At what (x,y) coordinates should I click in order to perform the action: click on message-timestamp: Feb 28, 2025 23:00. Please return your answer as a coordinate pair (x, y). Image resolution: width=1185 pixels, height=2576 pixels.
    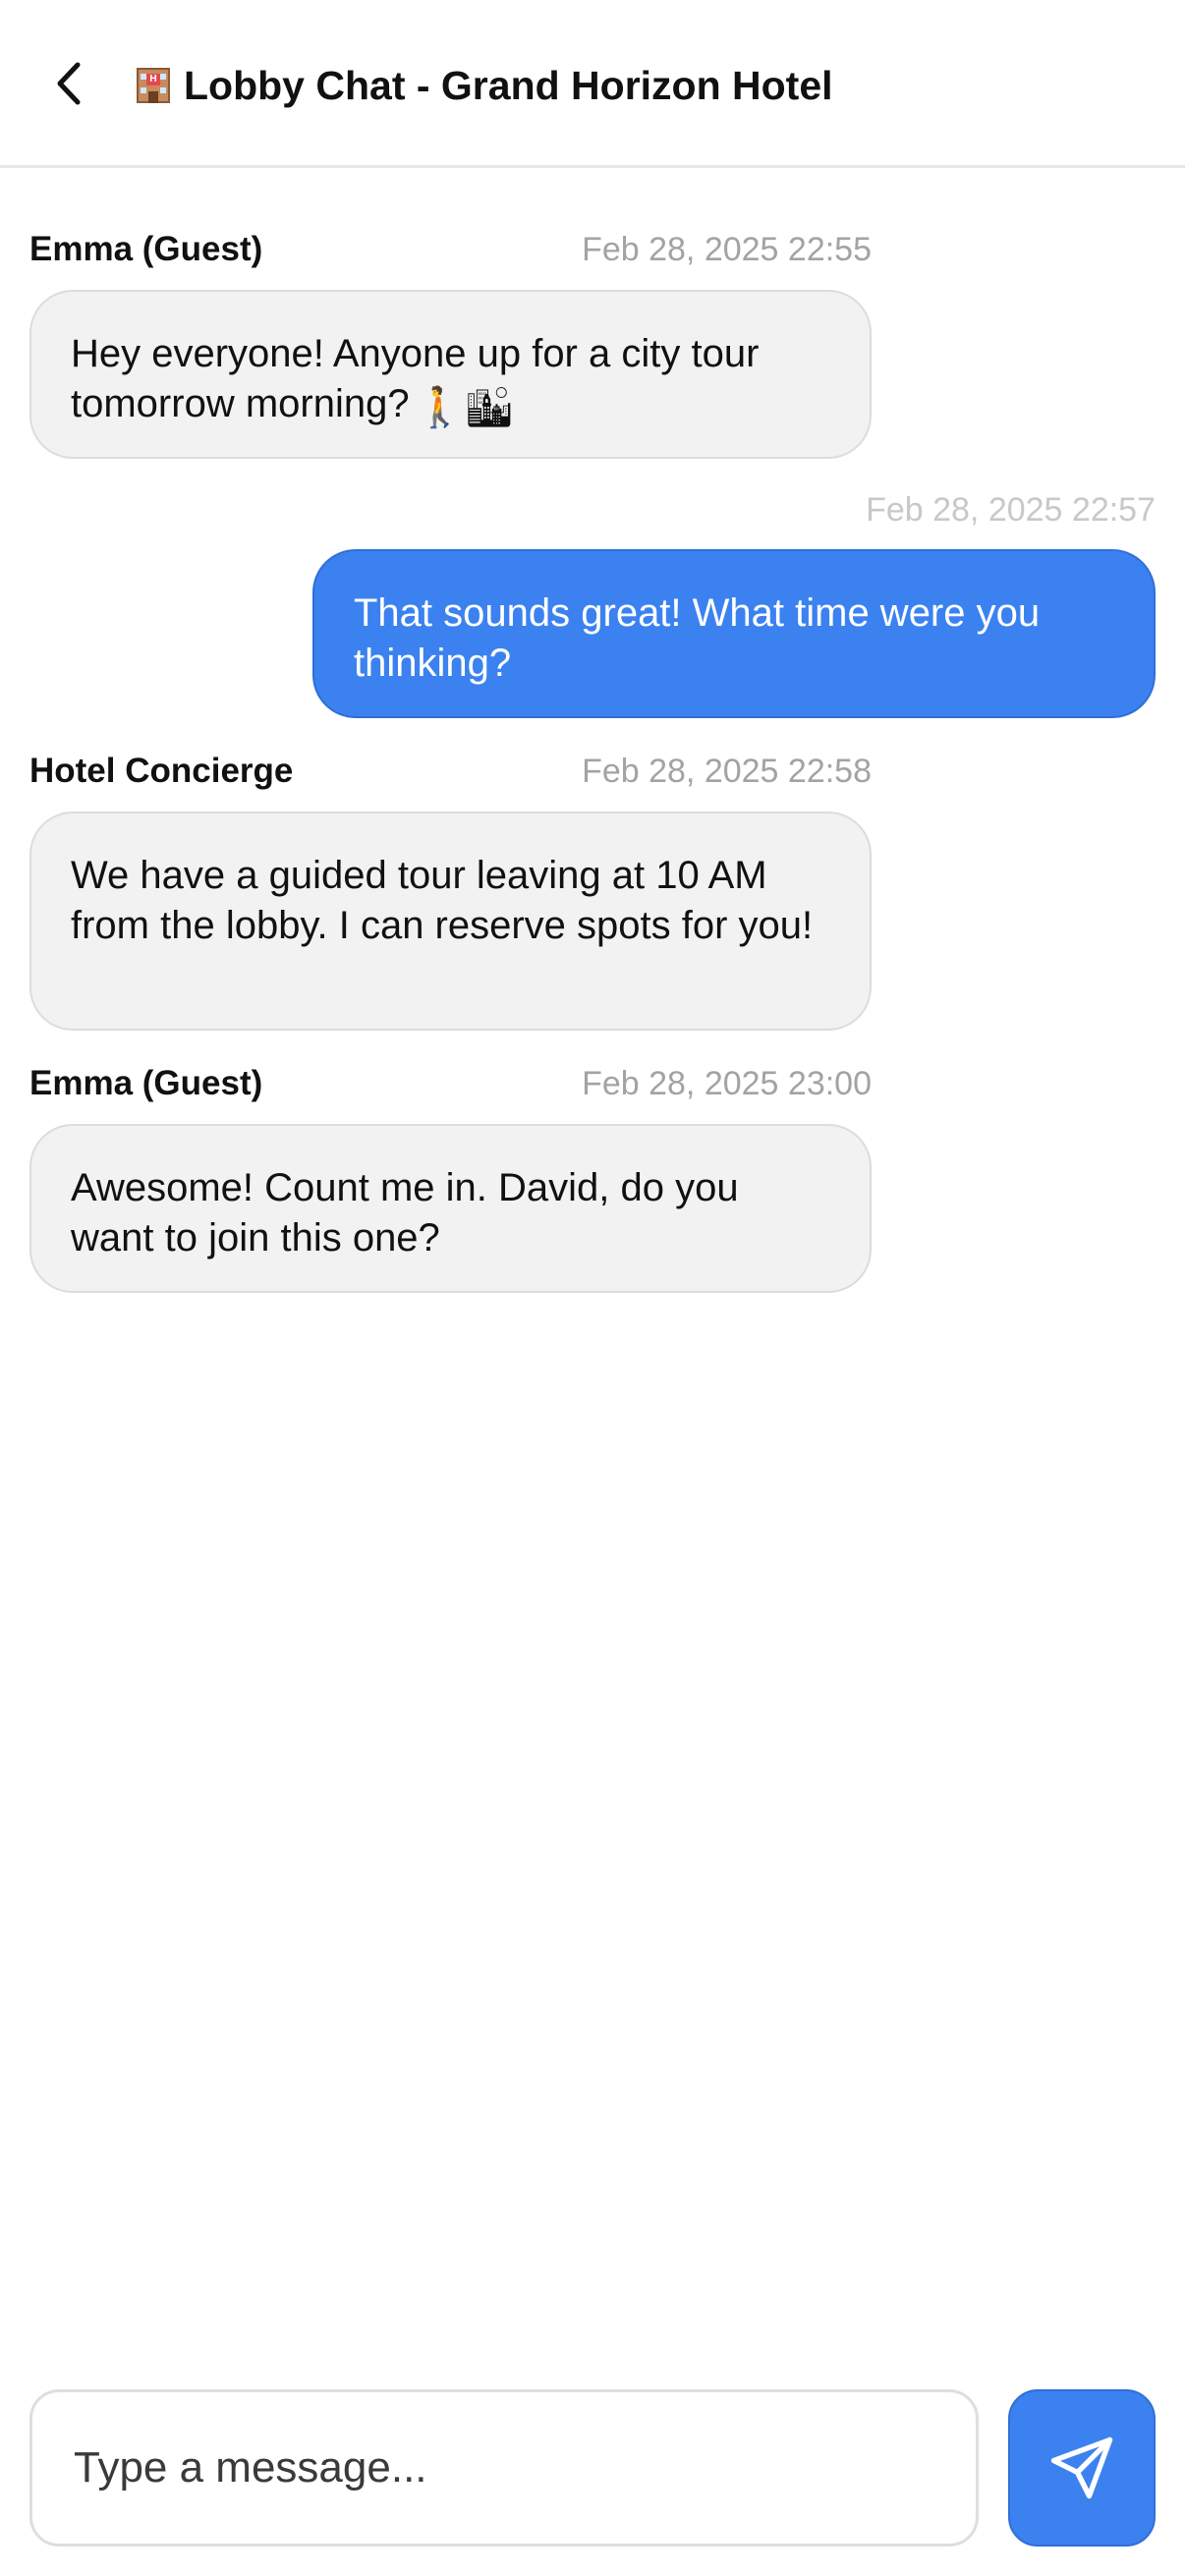
    Looking at the image, I should click on (727, 1083).